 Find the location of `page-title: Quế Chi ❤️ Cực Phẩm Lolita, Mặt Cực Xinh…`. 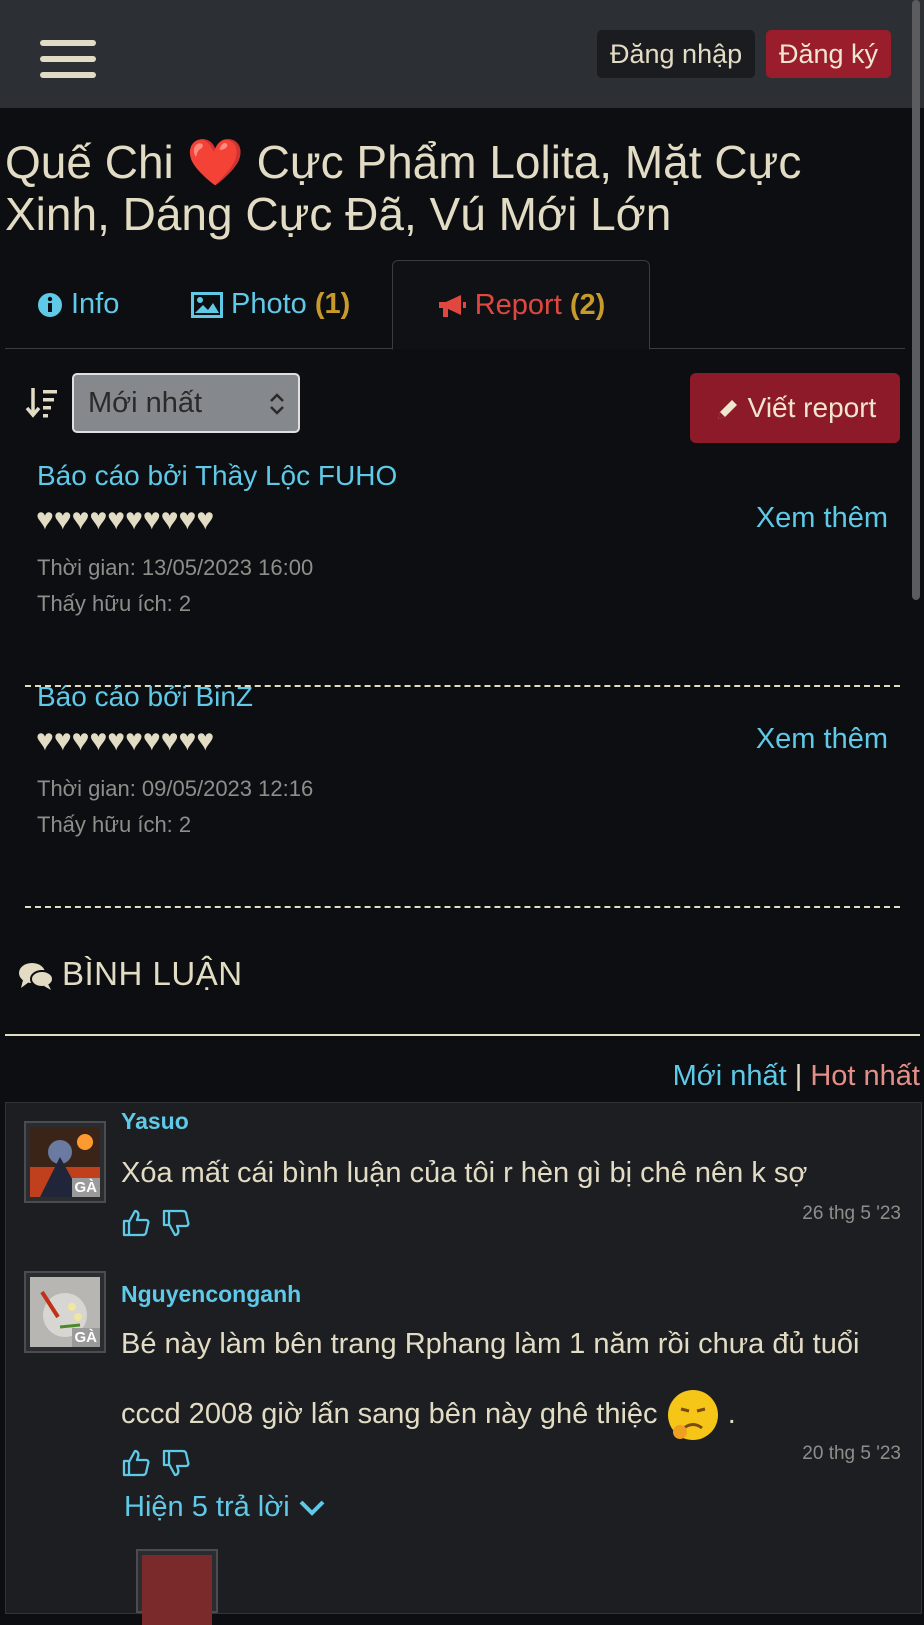

page-title: Quế Chi ❤️ Cực Phẩm Lolita, Mặt Cực Xinh… is located at coordinates (403, 188).